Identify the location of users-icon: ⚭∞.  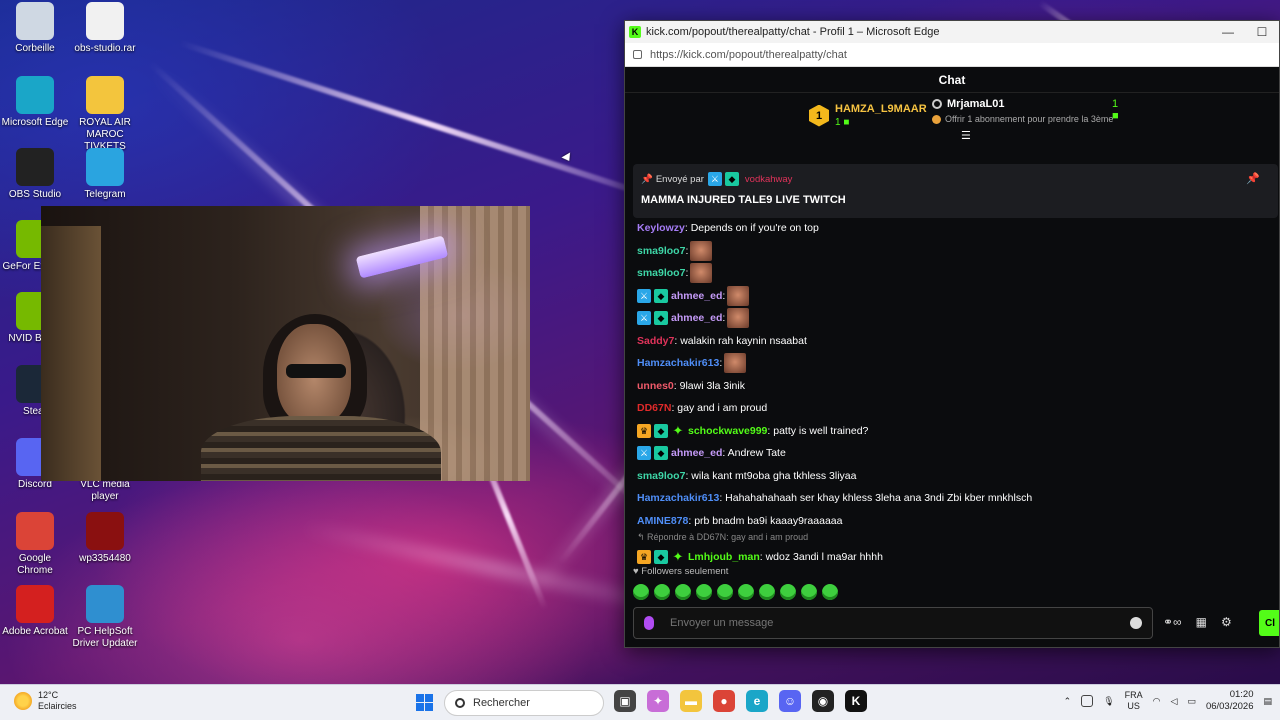
(1172, 622).